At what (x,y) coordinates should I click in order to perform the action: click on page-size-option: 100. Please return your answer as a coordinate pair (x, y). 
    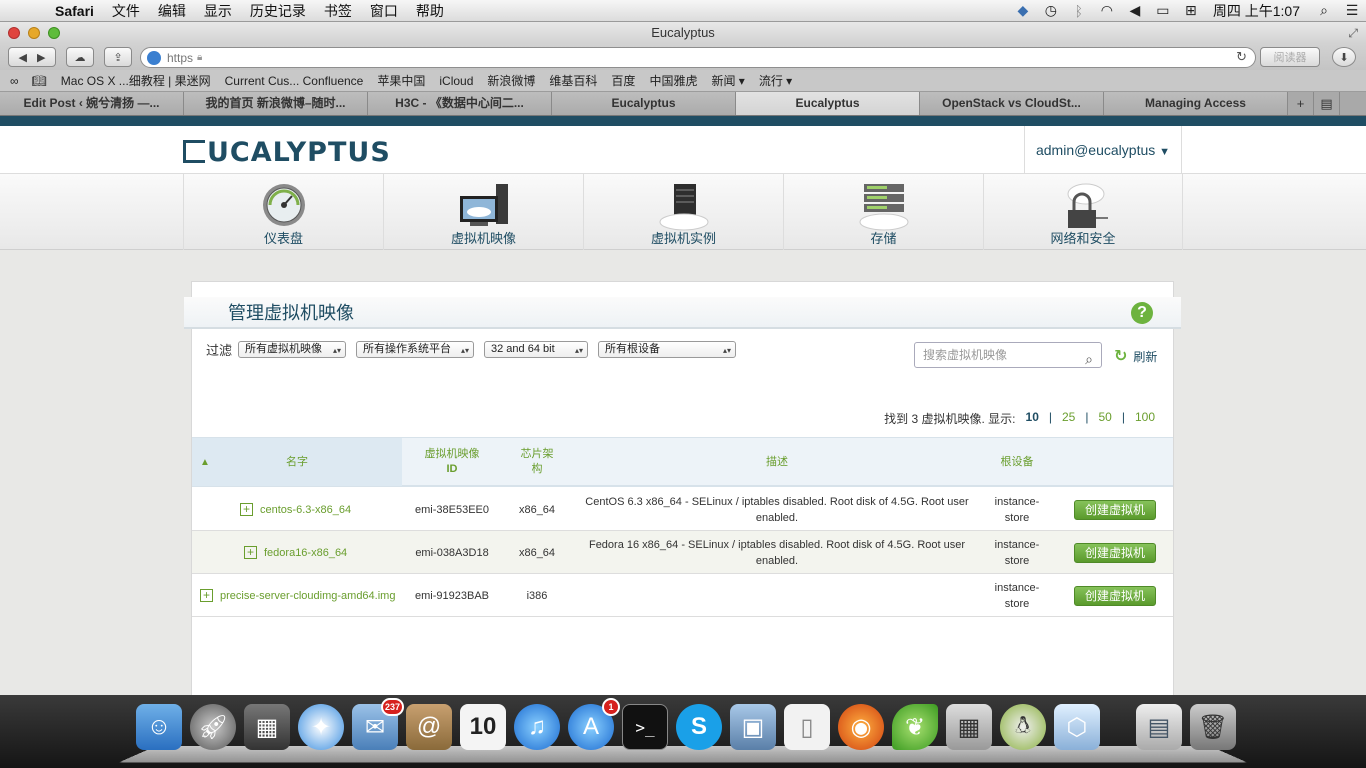
    Looking at the image, I should click on (1145, 418).